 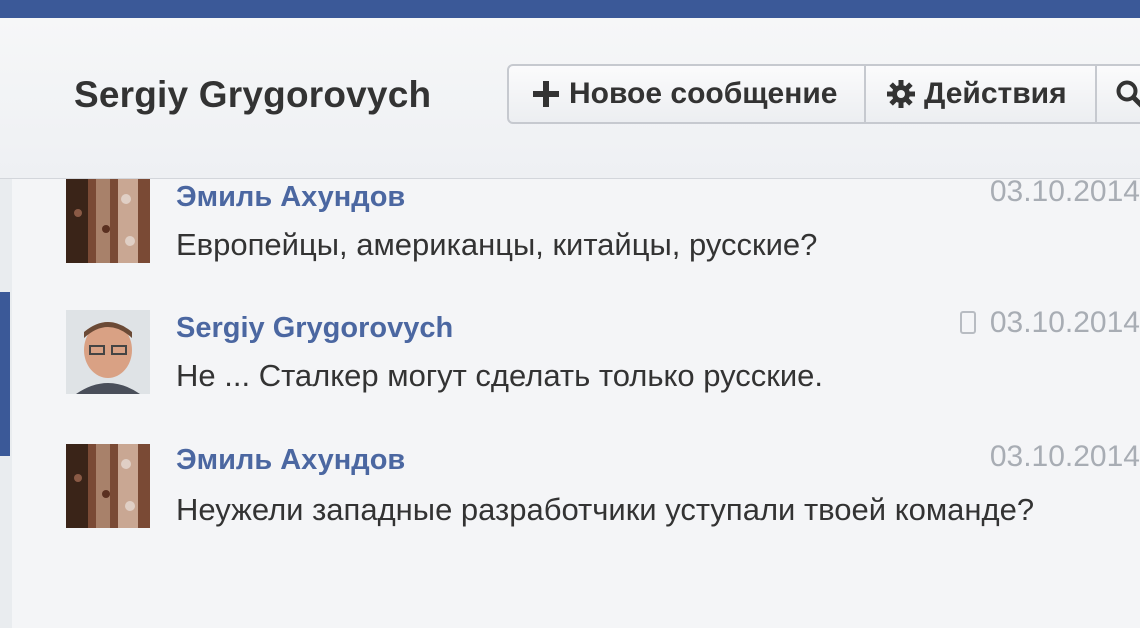 What do you see at coordinates (1128, 94) in the screenshot?
I see `search-icon` at bounding box center [1128, 94].